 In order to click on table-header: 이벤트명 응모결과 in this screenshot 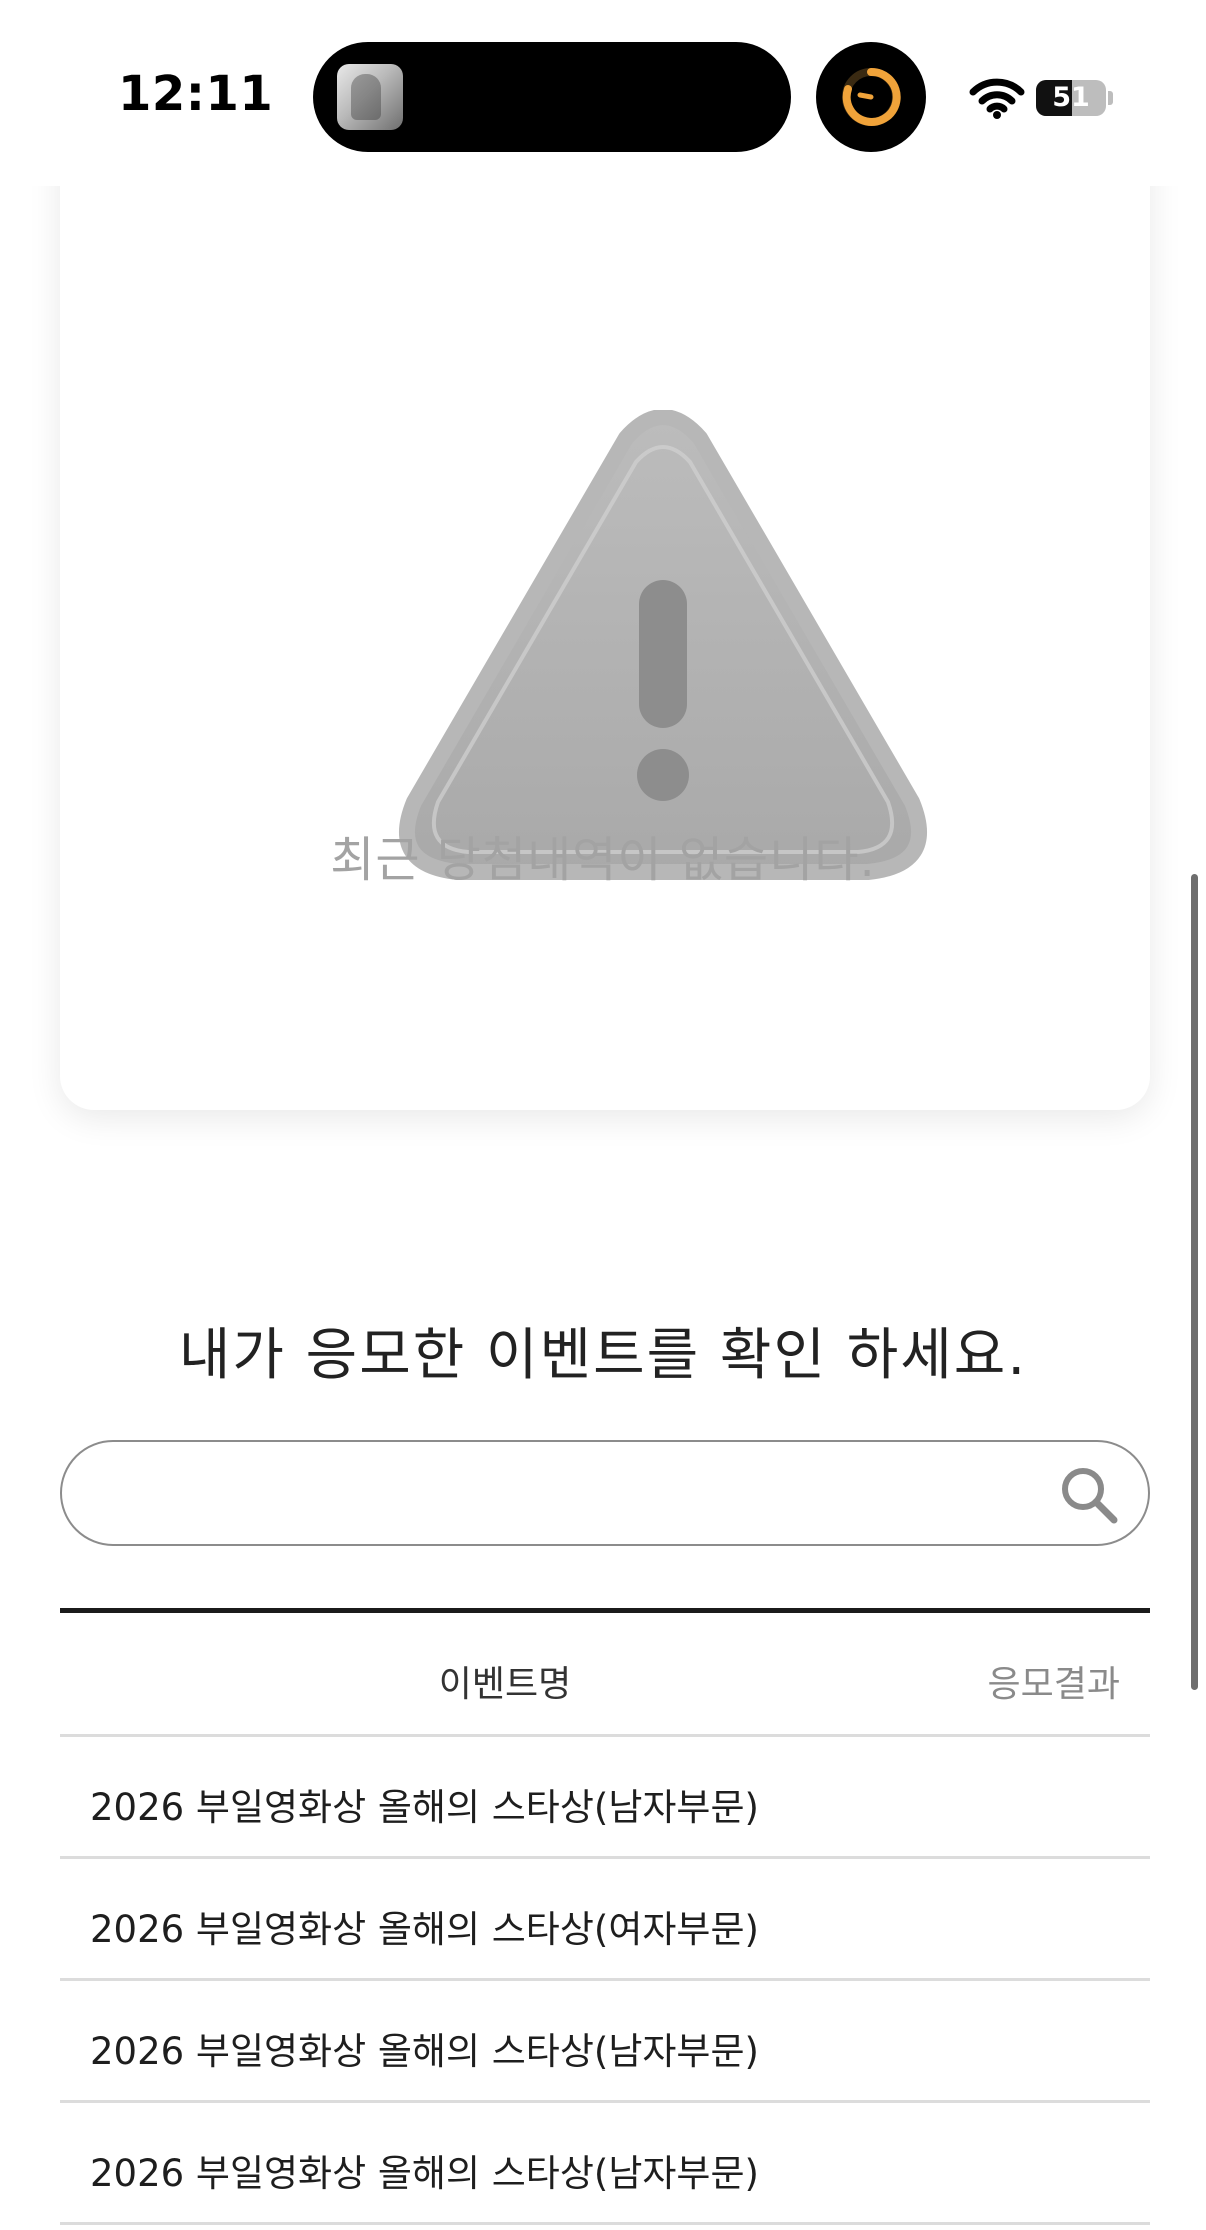, I will do `click(605, 1675)`.